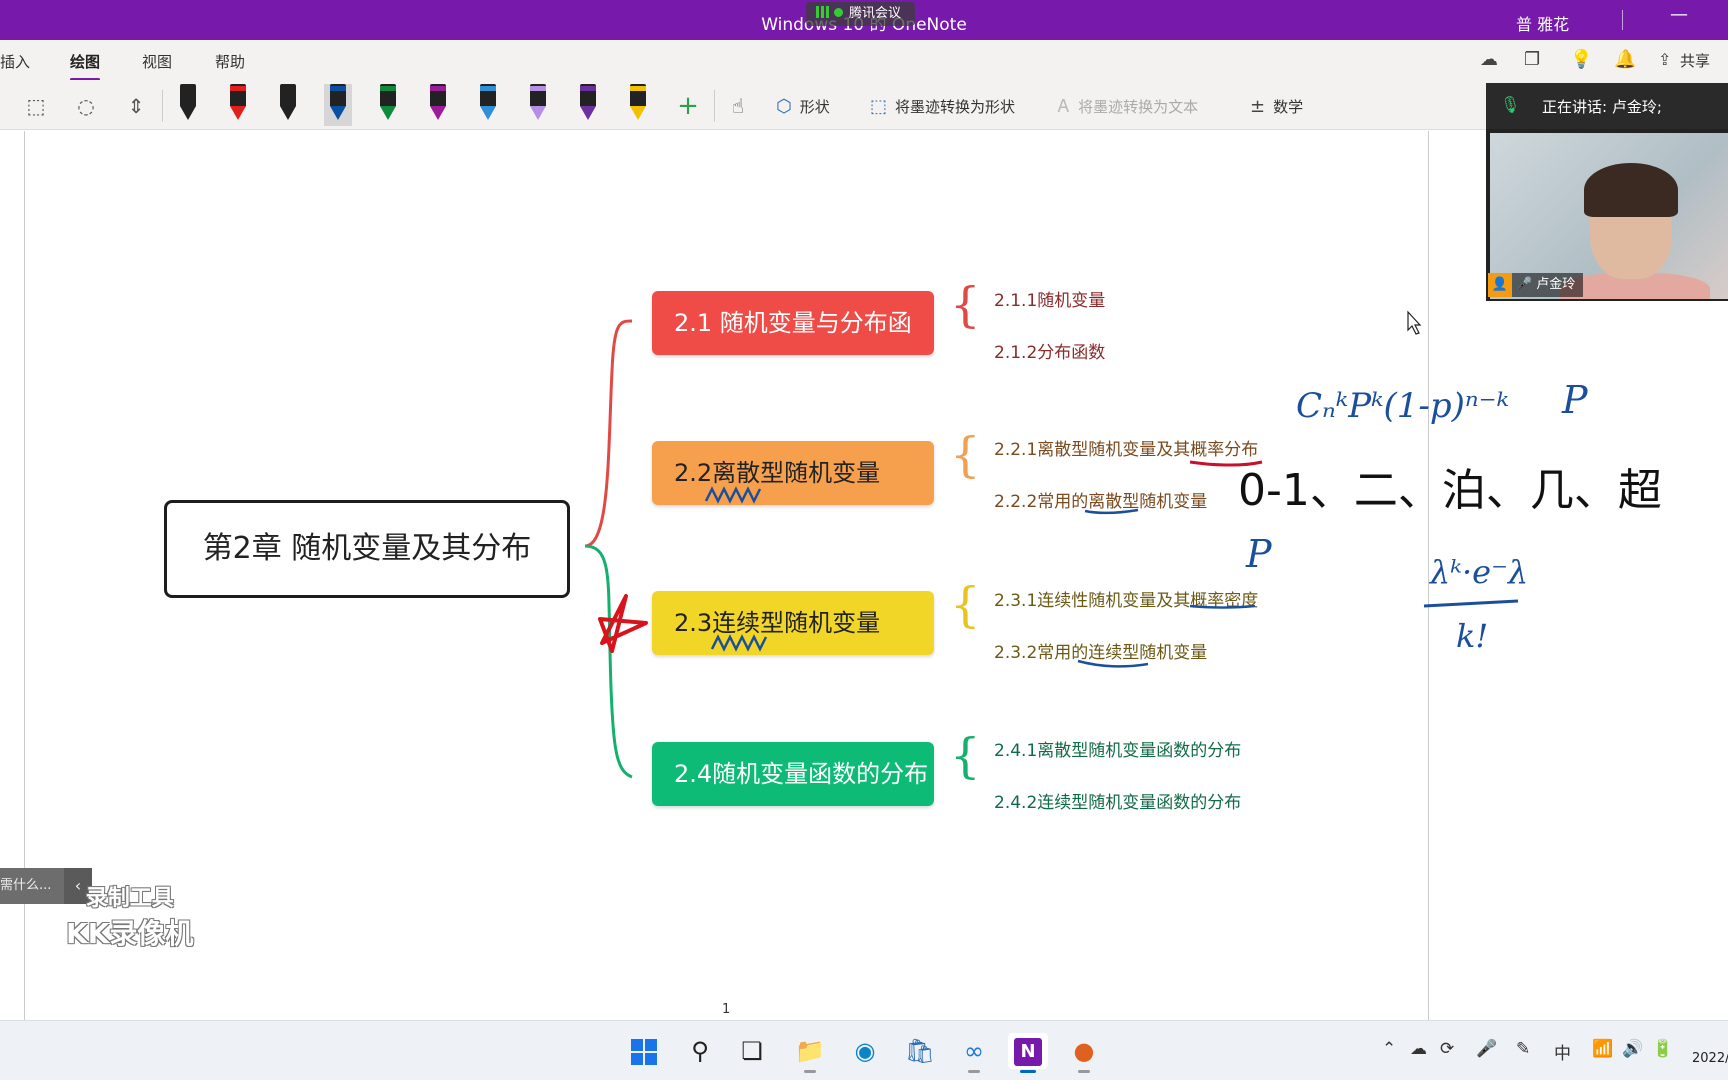 This screenshot has height=1080, width=1728. Describe the element at coordinates (1581, 59) in the screenshot. I see `lightbulb-icon: 💡` at that location.